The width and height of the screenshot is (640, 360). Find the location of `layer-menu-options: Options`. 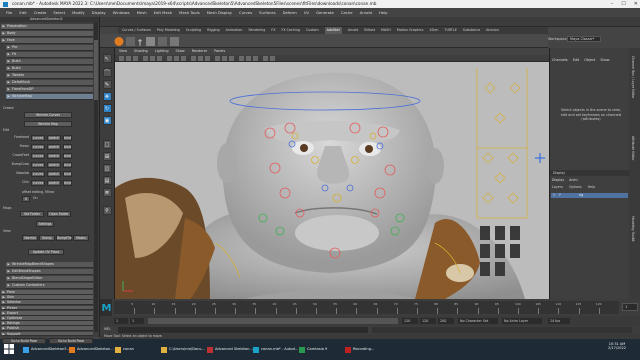

layer-menu-options: Options is located at coordinates (575, 187).